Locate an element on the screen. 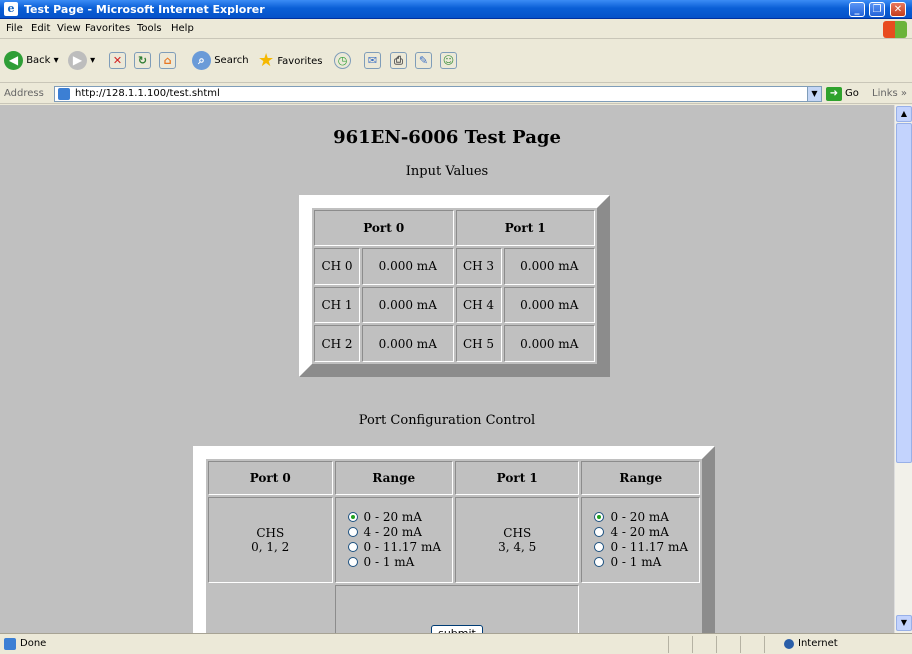 The image size is (912, 654). input-values-heading: Input Values is located at coordinates (447, 171).